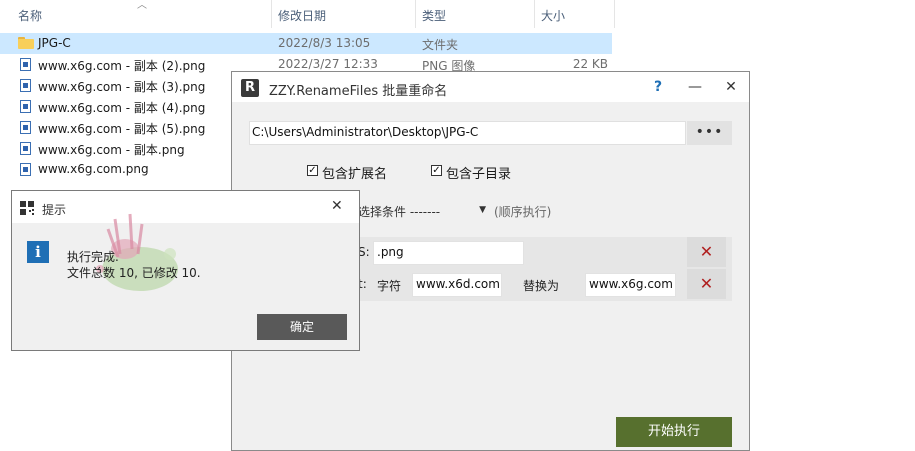 The height and width of the screenshot is (451, 915). What do you see at coordinates (302, 327) in the screenshot?
I see `ok-button: 确定` at bounding box center [302, 327].